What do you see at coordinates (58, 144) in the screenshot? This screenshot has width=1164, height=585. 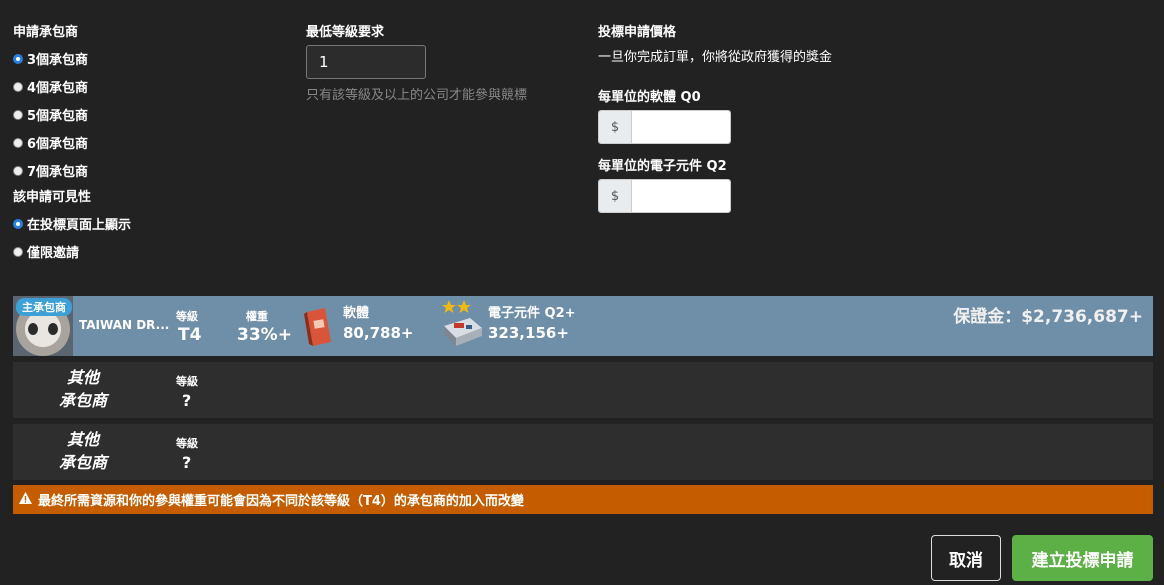 I see `radio-label: 6個承包商` at bounding box center [58, 144].